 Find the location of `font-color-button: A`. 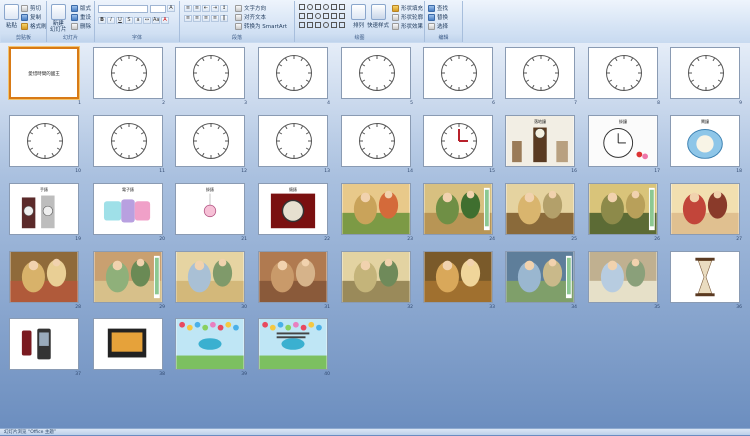

font-color-button: A is located at coordinates (165, 20).